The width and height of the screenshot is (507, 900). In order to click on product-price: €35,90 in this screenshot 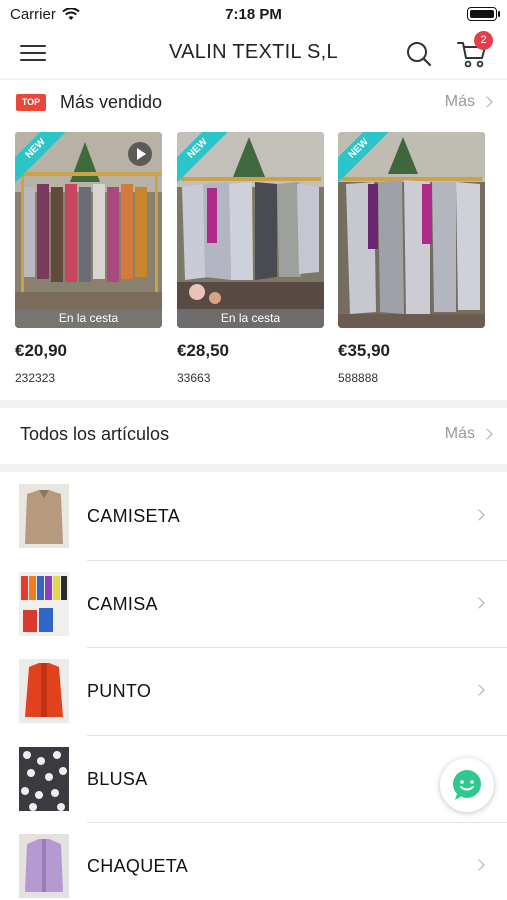, I will do `click(364, 350)`.